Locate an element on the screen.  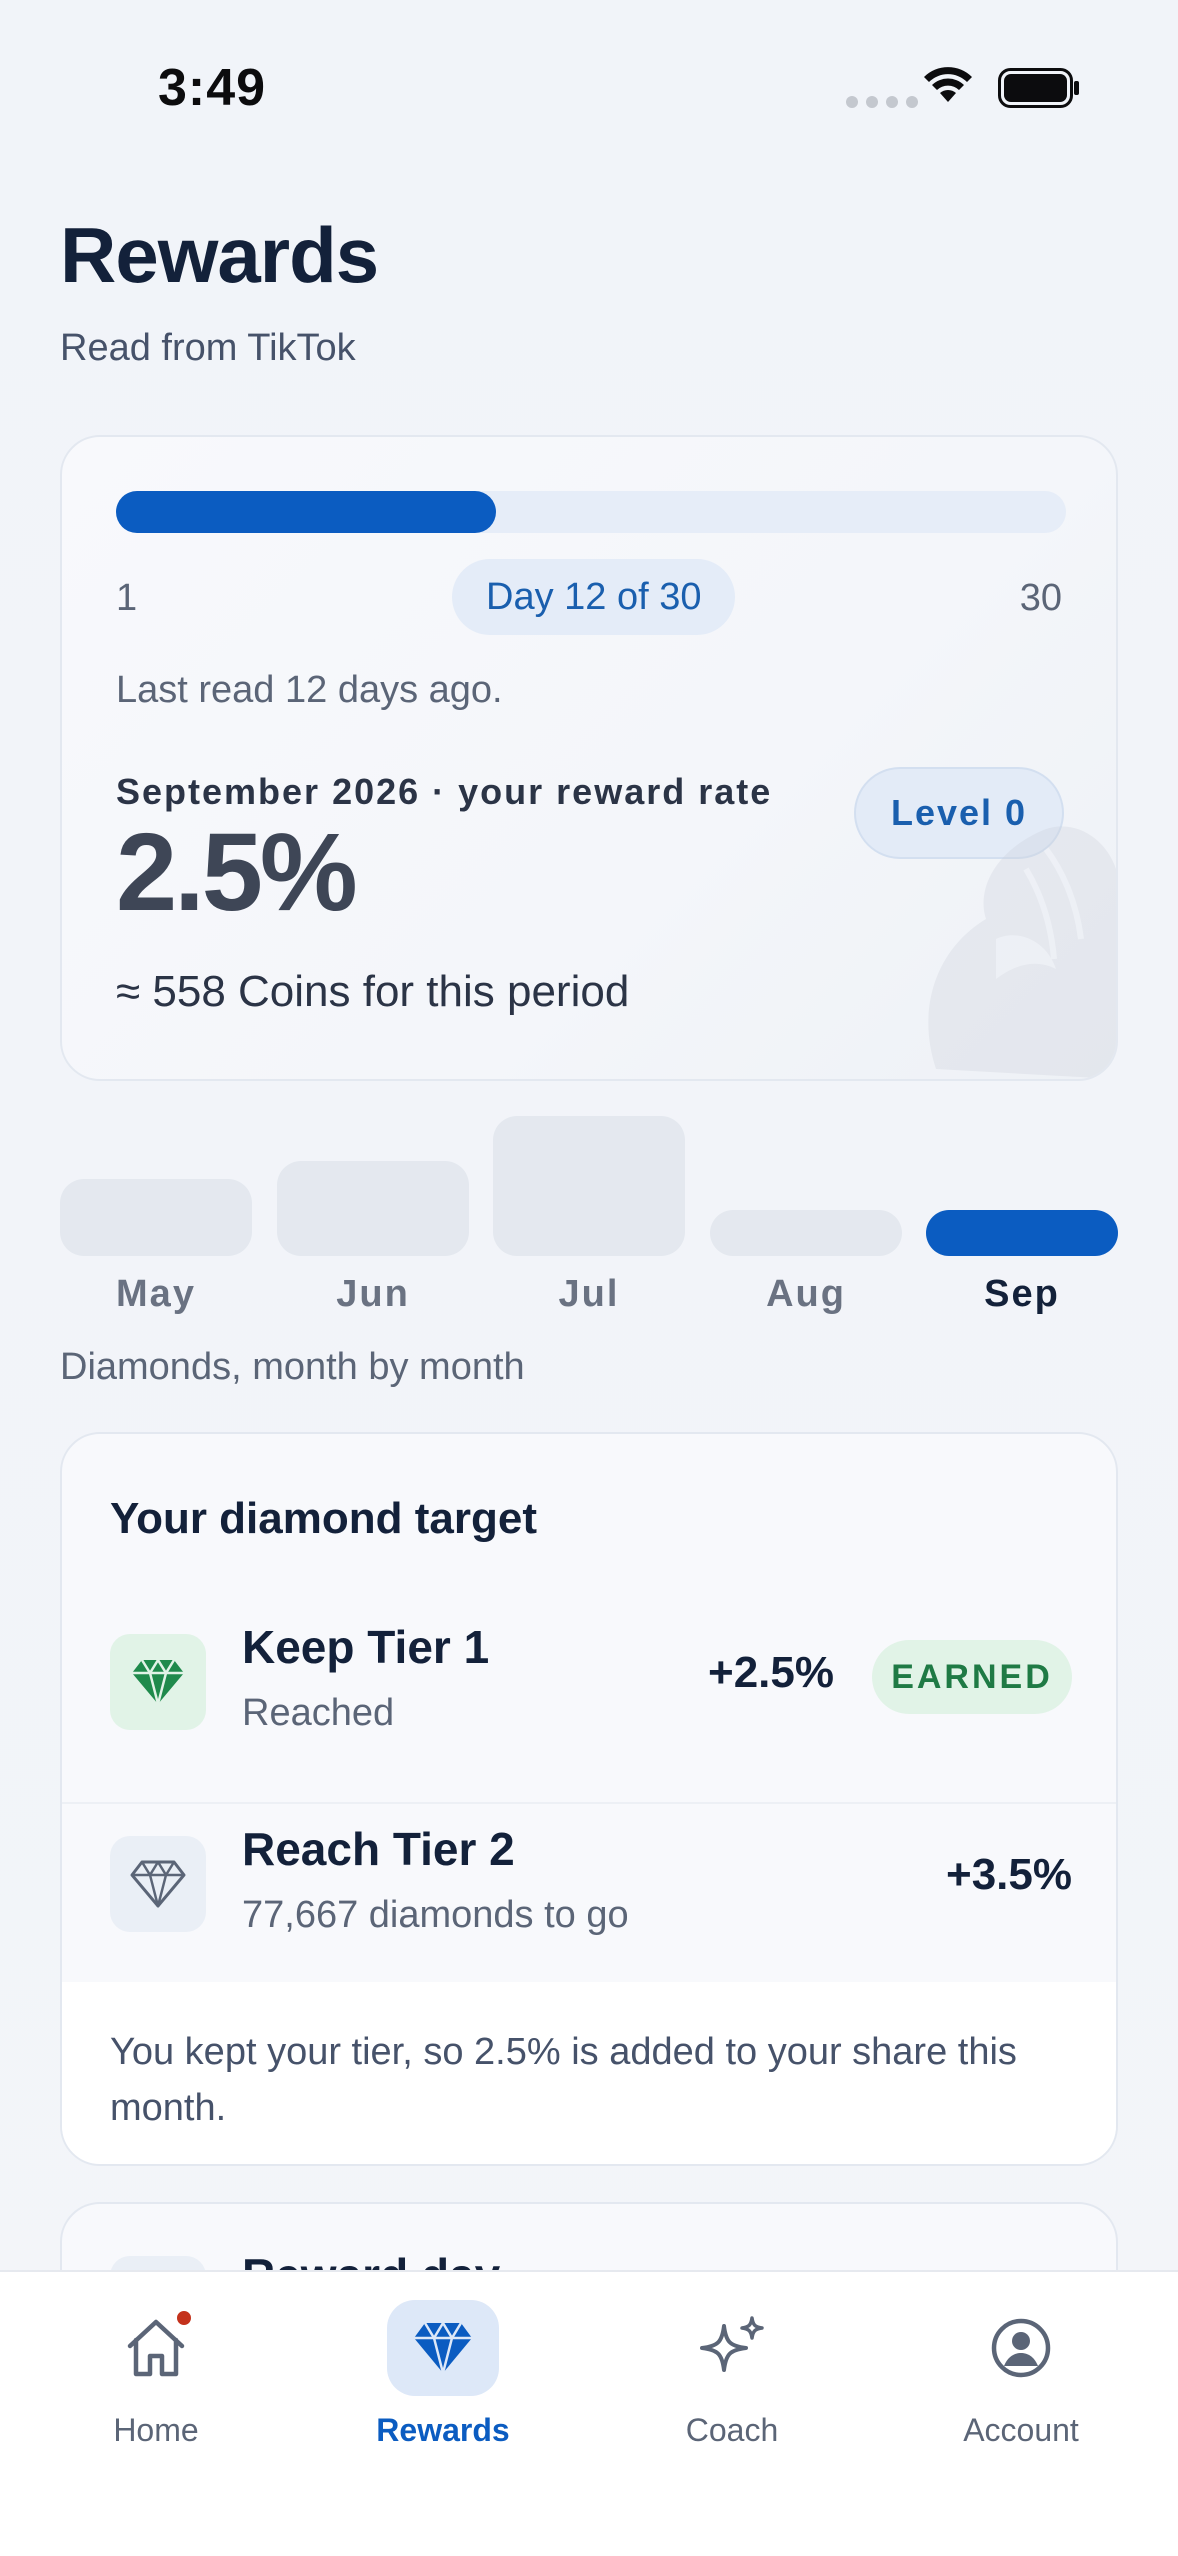
last-read-text: Last read 12 days ago. is located at coordinates (309, 690).